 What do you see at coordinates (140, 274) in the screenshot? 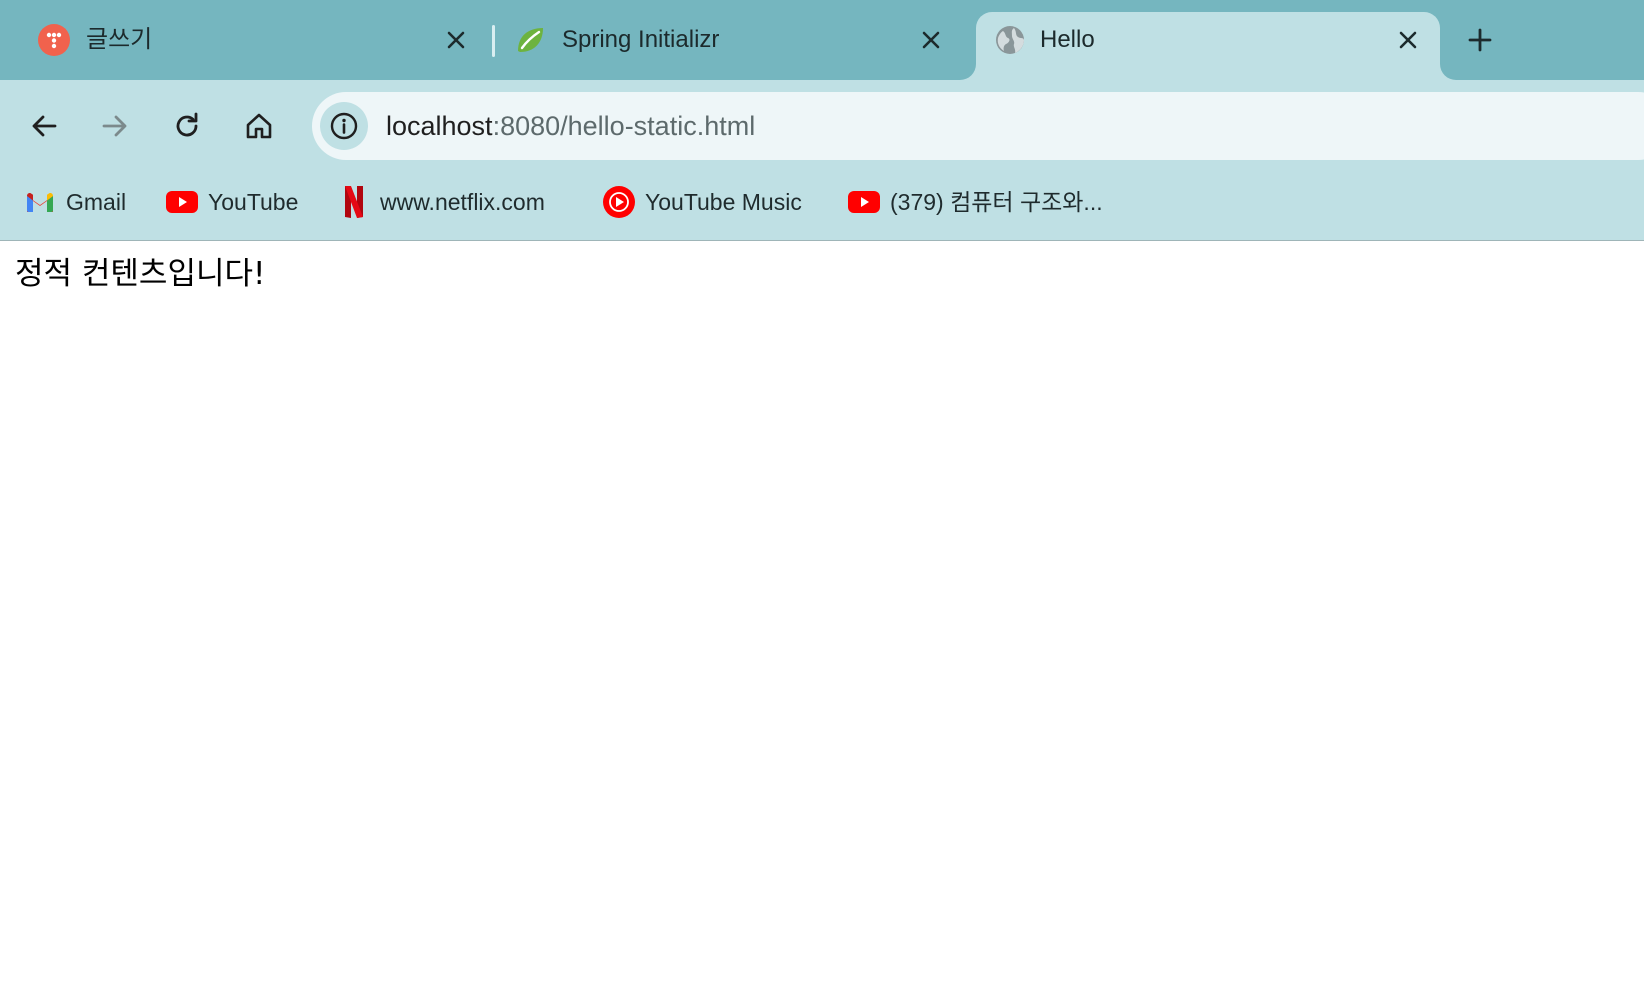
I see `page-text: 정적 컨텐츠입니다!` at bounding box center [140, 274].